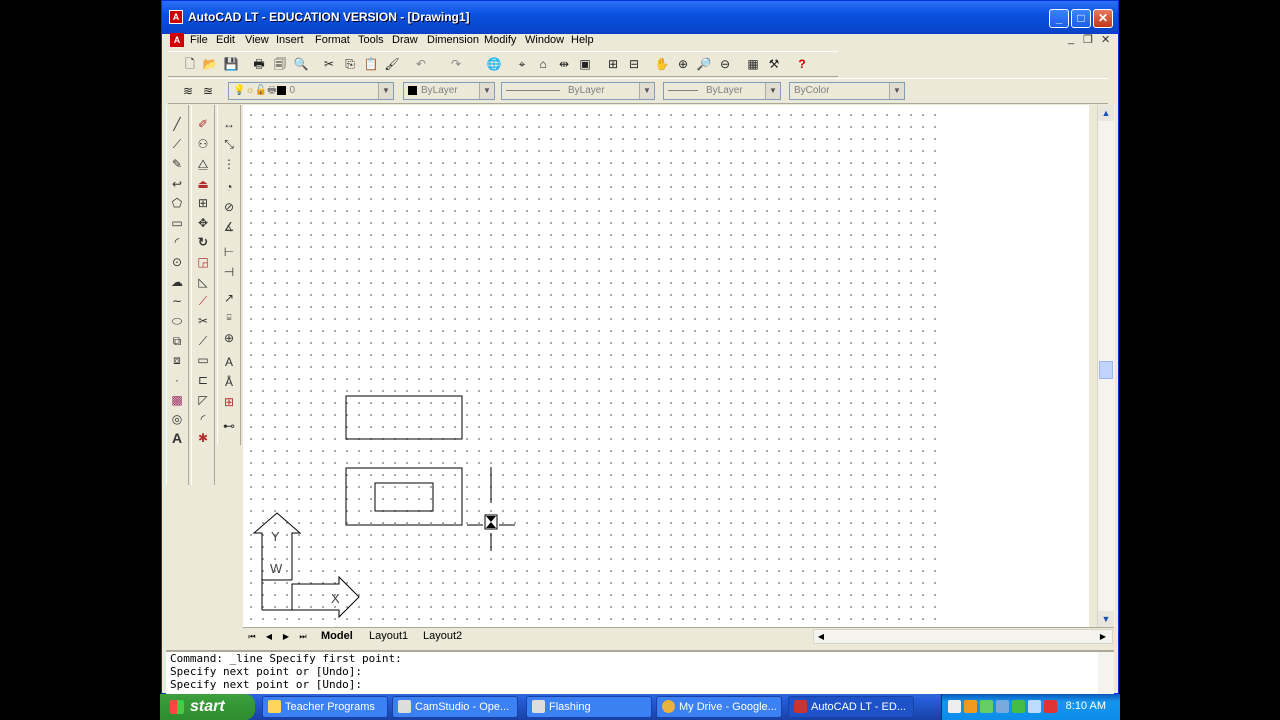  Describe the element at coordinates (177, 164) in the screenshot. I see `polyline-icon: ✎` at that location.